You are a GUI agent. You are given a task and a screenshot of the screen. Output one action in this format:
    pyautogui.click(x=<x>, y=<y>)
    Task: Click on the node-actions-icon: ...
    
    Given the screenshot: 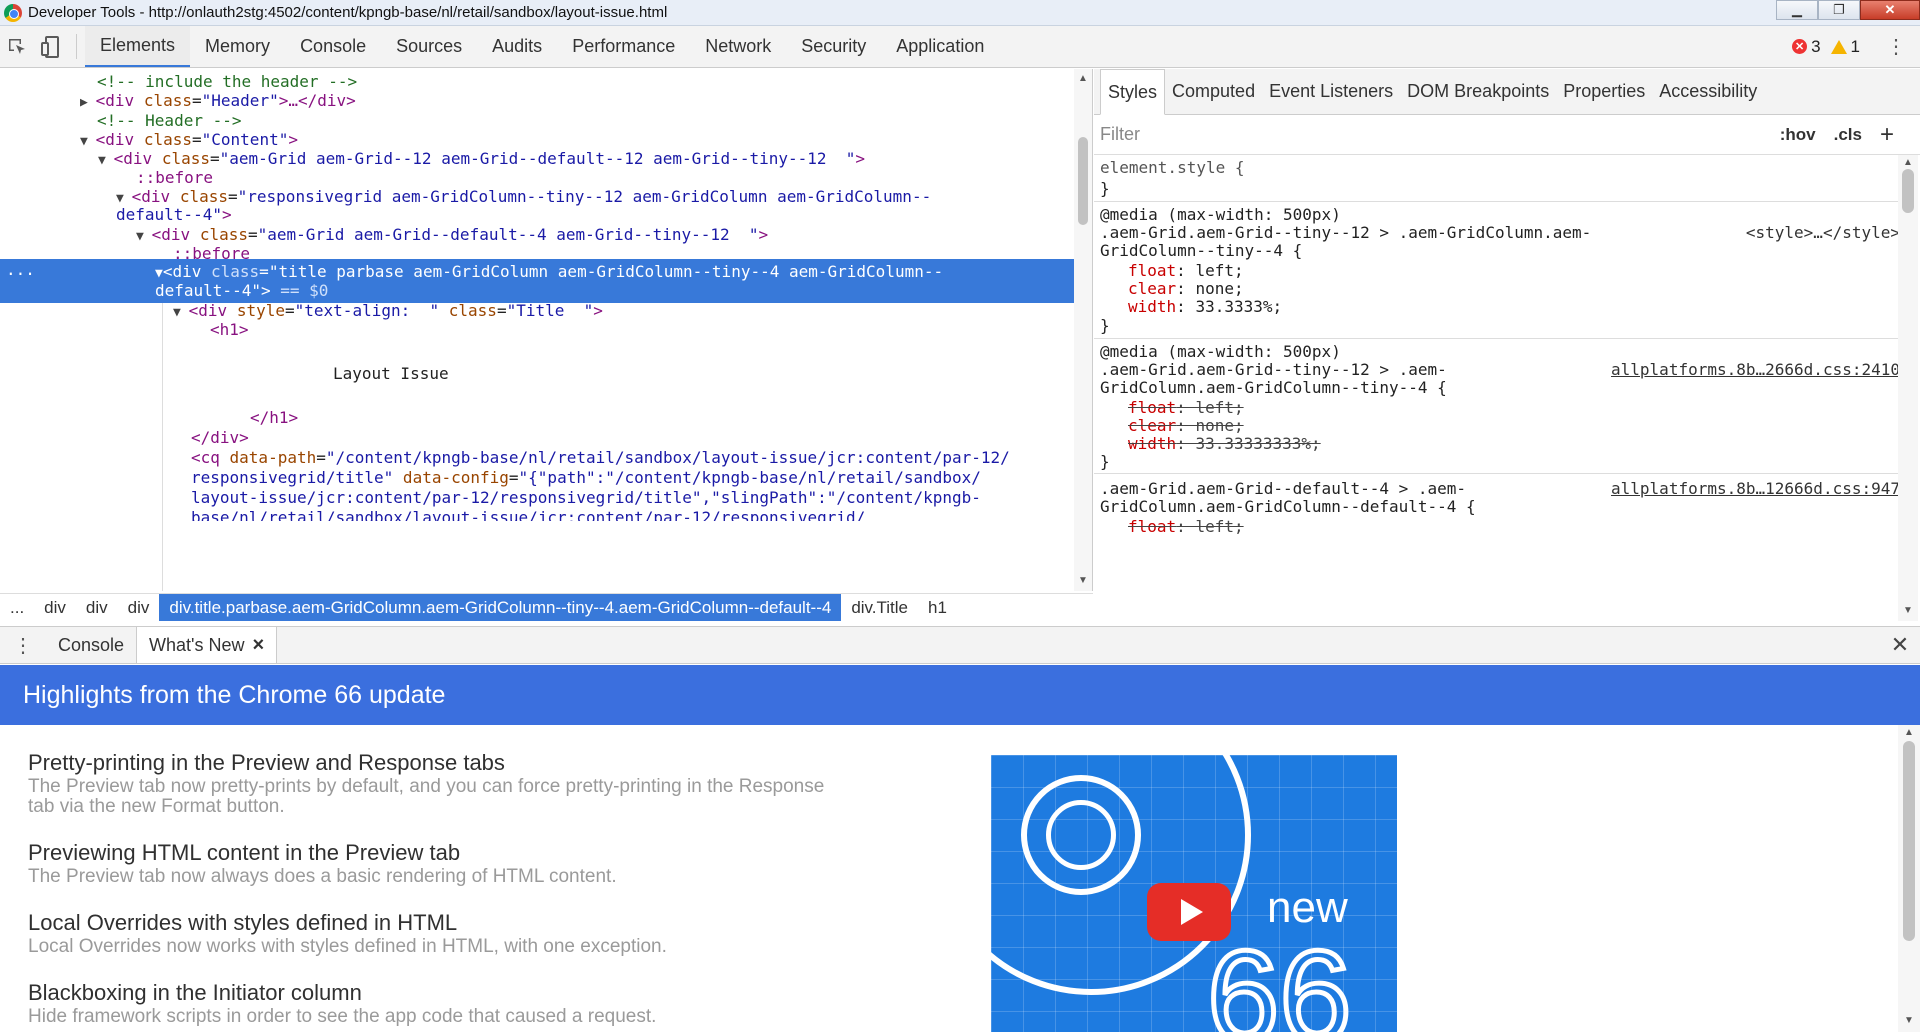 What is the action you would take?
    pyautogui.click(x=20, y=270)
    